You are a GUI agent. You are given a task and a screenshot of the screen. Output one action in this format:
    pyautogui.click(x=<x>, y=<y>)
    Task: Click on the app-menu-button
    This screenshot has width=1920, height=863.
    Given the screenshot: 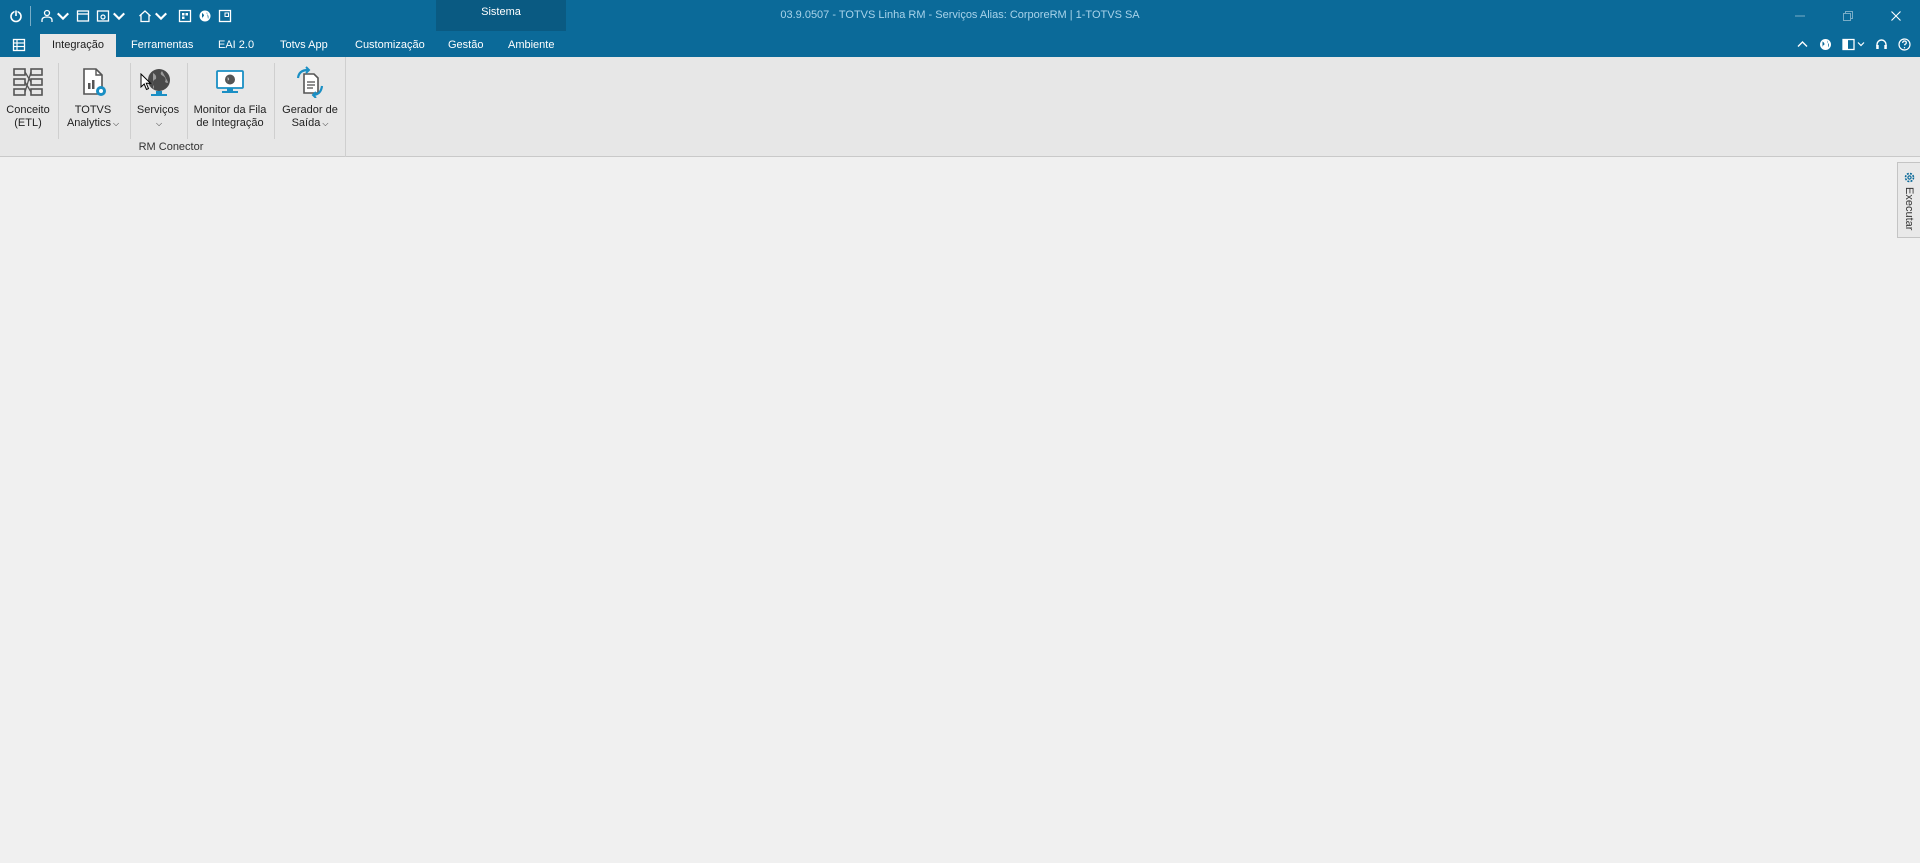 What is the action you would take?
    pyautogui.click(x=19, y=45)
    